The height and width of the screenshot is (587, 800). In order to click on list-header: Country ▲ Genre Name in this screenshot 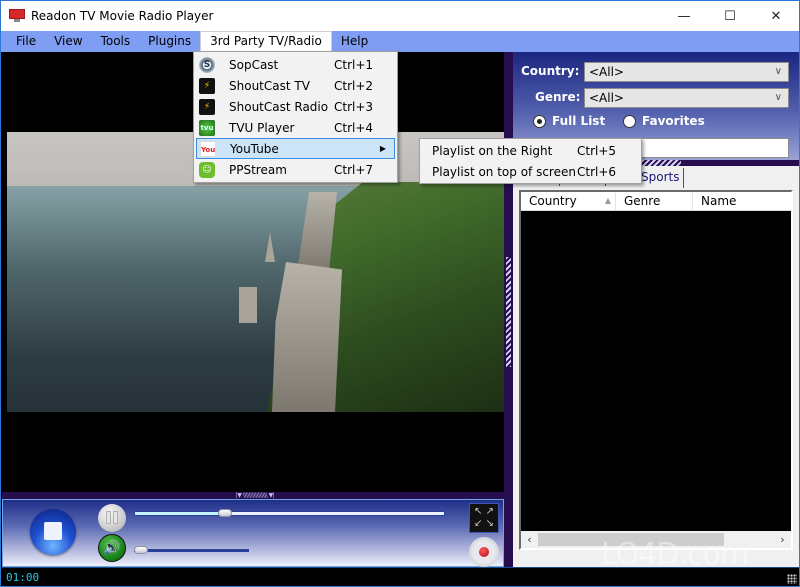, I will do `click(656, 201)`.